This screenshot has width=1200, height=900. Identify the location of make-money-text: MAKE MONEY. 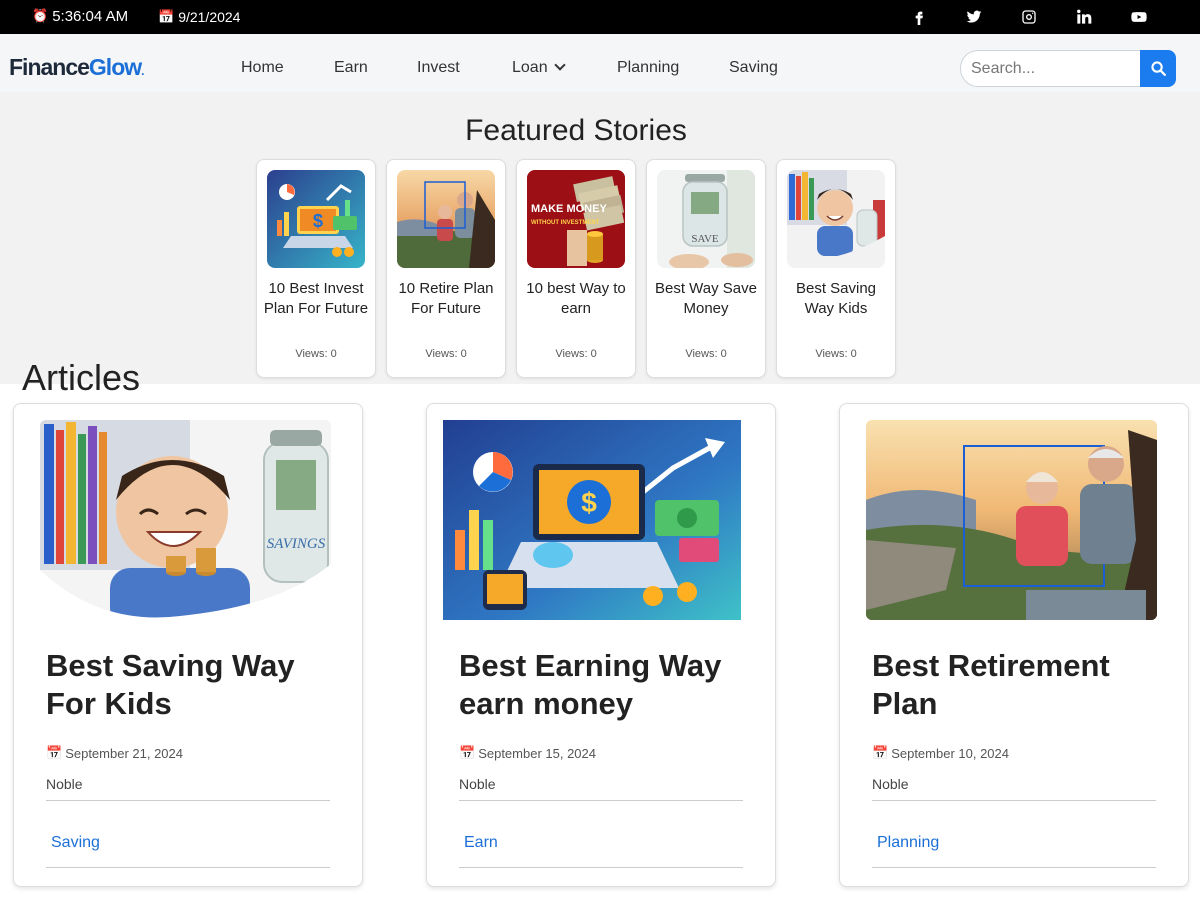
(569, 209).